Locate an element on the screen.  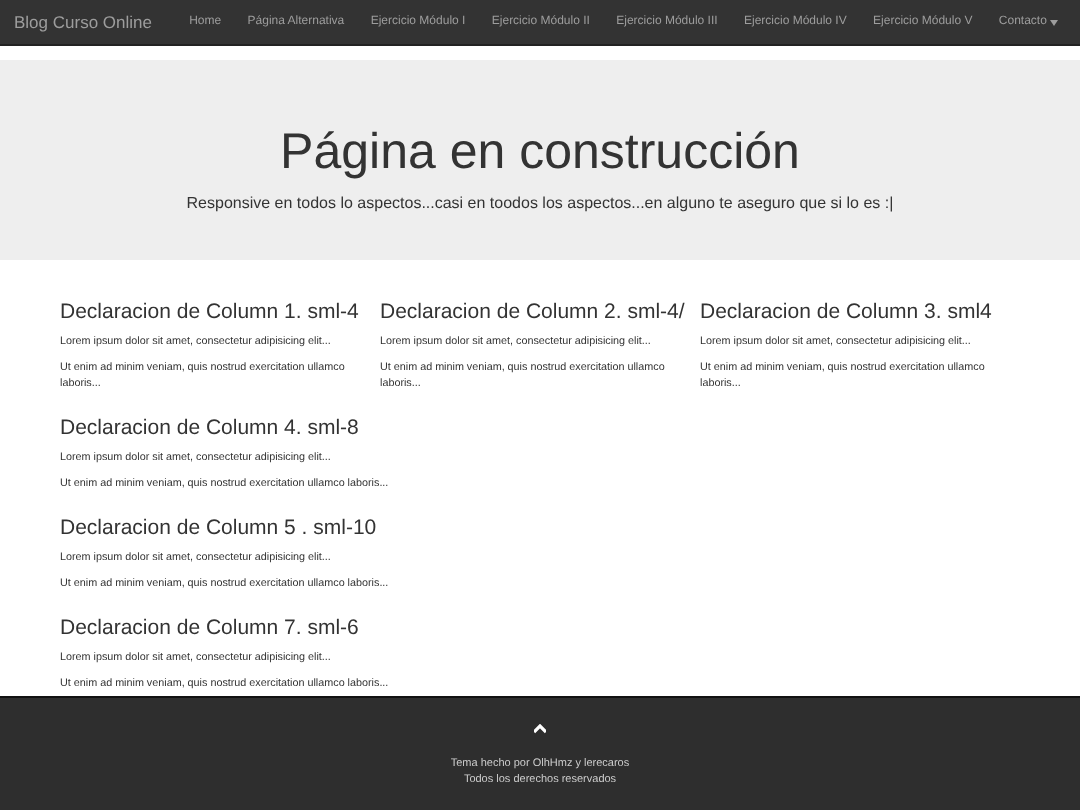
column-heading: Declaracion de Column 5 . sml-10 is located at coordinates (219, 528).